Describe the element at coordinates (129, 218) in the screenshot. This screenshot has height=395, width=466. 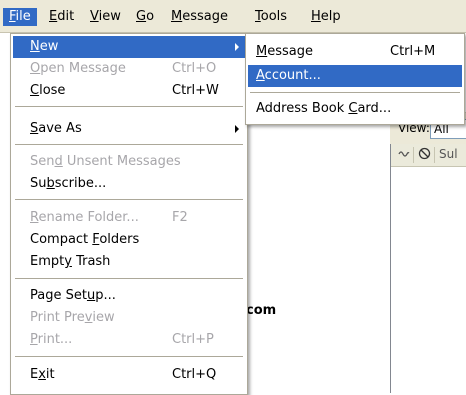
I see `menu-item-rename-folder: Rename Folder... F2` at that location.